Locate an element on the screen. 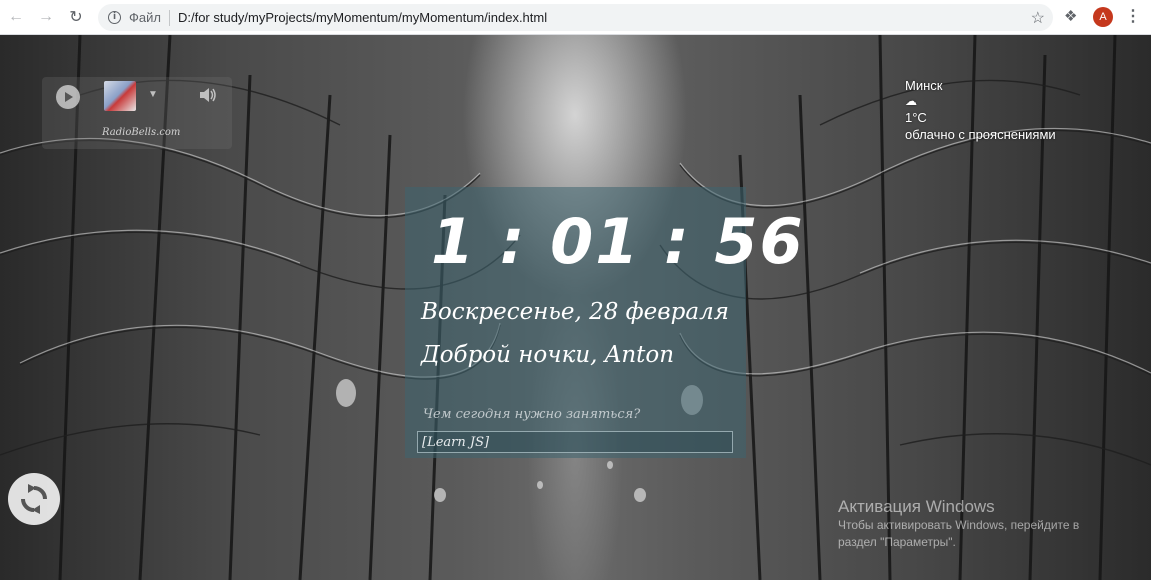 This screenshot has width=1151, height=580. weather-widget: Минск ☁ 1°C облачно с прояснениями is located at coordinates (980, 110).